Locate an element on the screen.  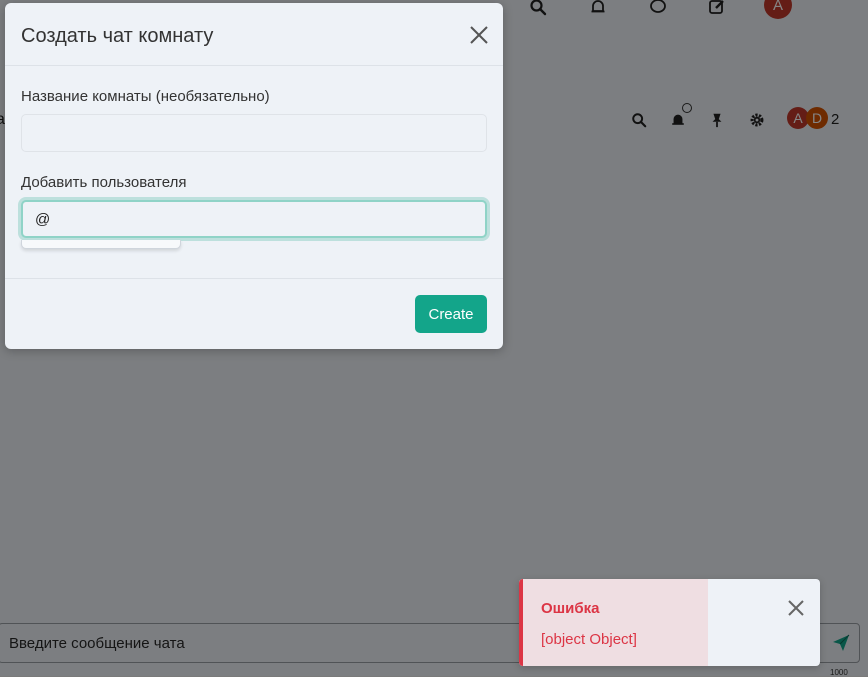
footer-divider is located at coordinates (254, 278).